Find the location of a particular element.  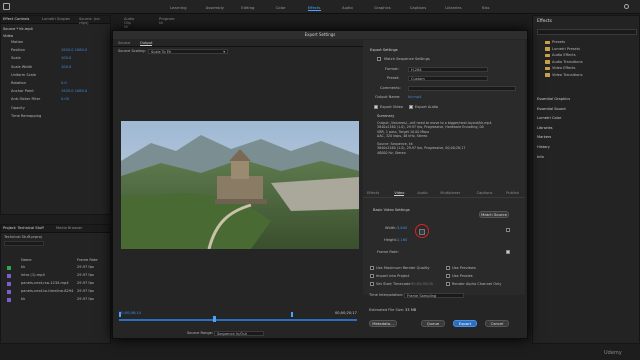

playhead-icon is located at coordinates (214, 319).